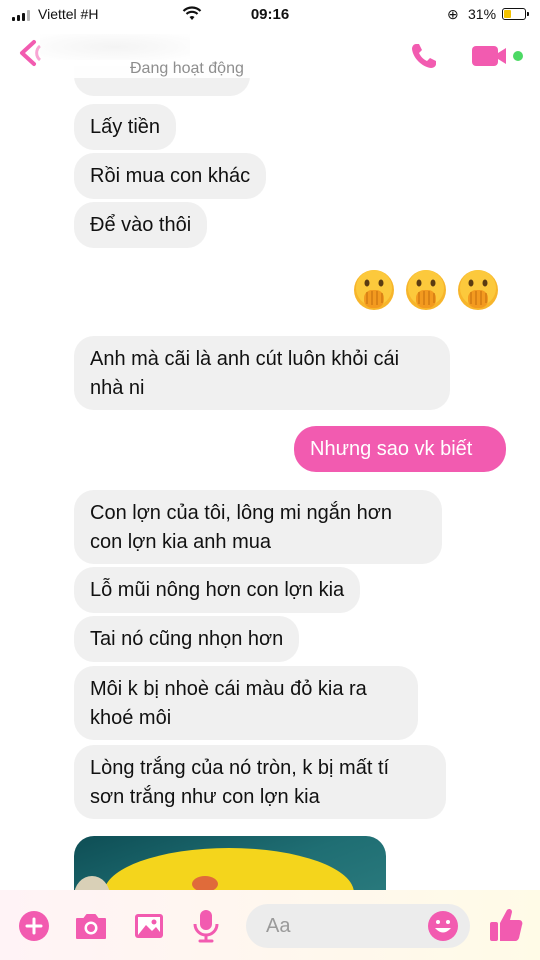 The image size is (540, 960). Describe the element at coordinates (400, 449) in the screenshot. I see `message-bubble-outgoing: Nhưng sao vk biết` at that location.